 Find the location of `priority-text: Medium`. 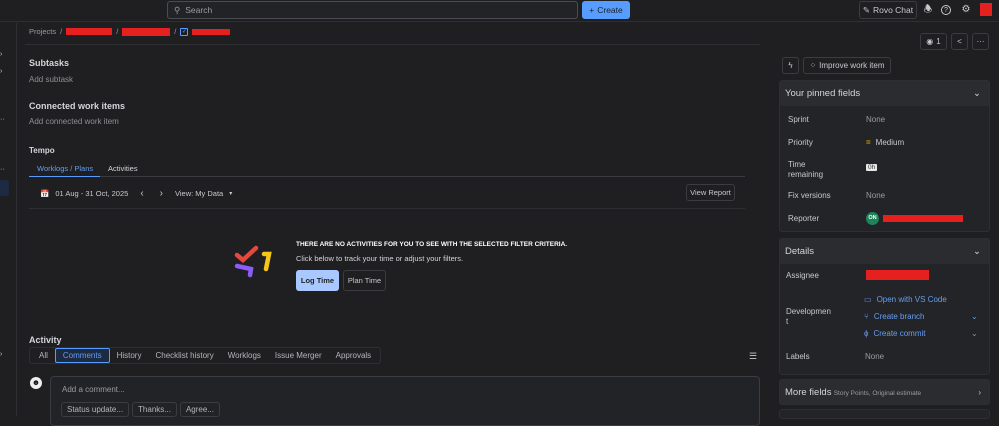

priority-text: Medium is located at coordinates (890, 142).